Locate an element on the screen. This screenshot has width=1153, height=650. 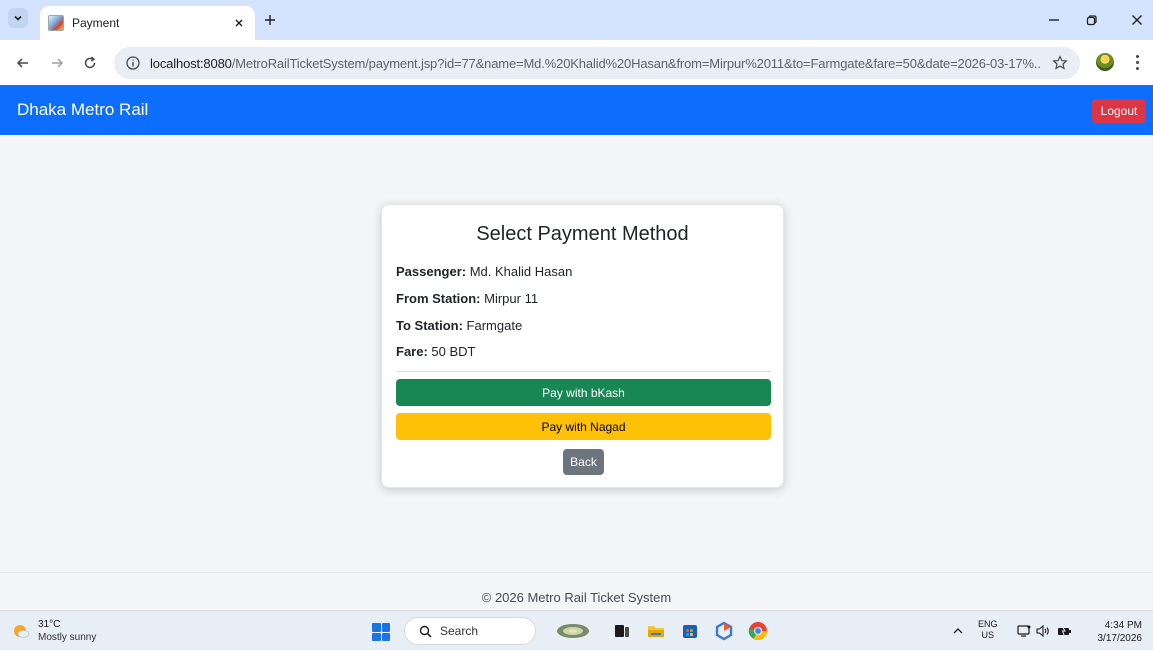
browser-menu-icon is located at coordinates (1137, 62).